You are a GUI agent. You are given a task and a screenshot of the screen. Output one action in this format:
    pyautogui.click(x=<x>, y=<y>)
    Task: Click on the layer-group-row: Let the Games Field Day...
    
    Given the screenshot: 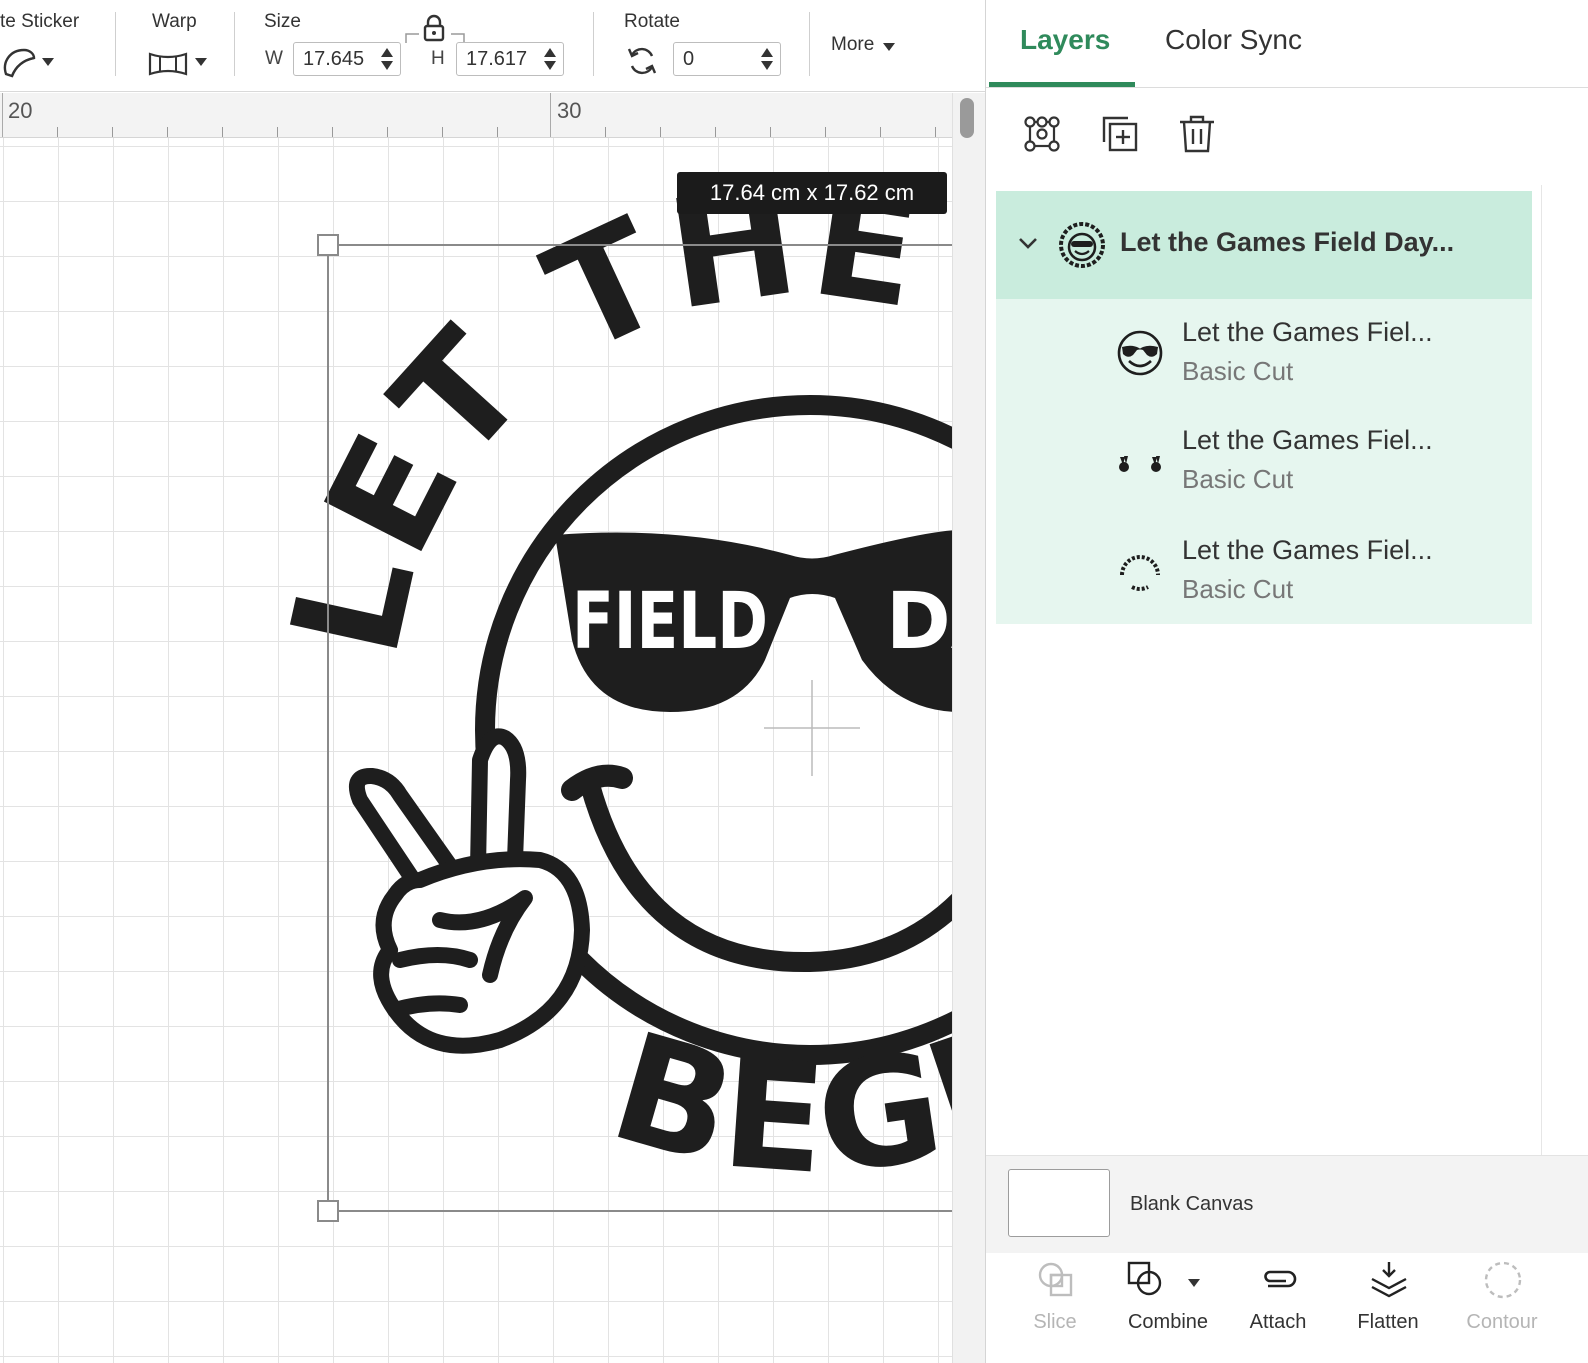 What is the action you would take?
    pyautogui.click(x=1264, y=245)
    